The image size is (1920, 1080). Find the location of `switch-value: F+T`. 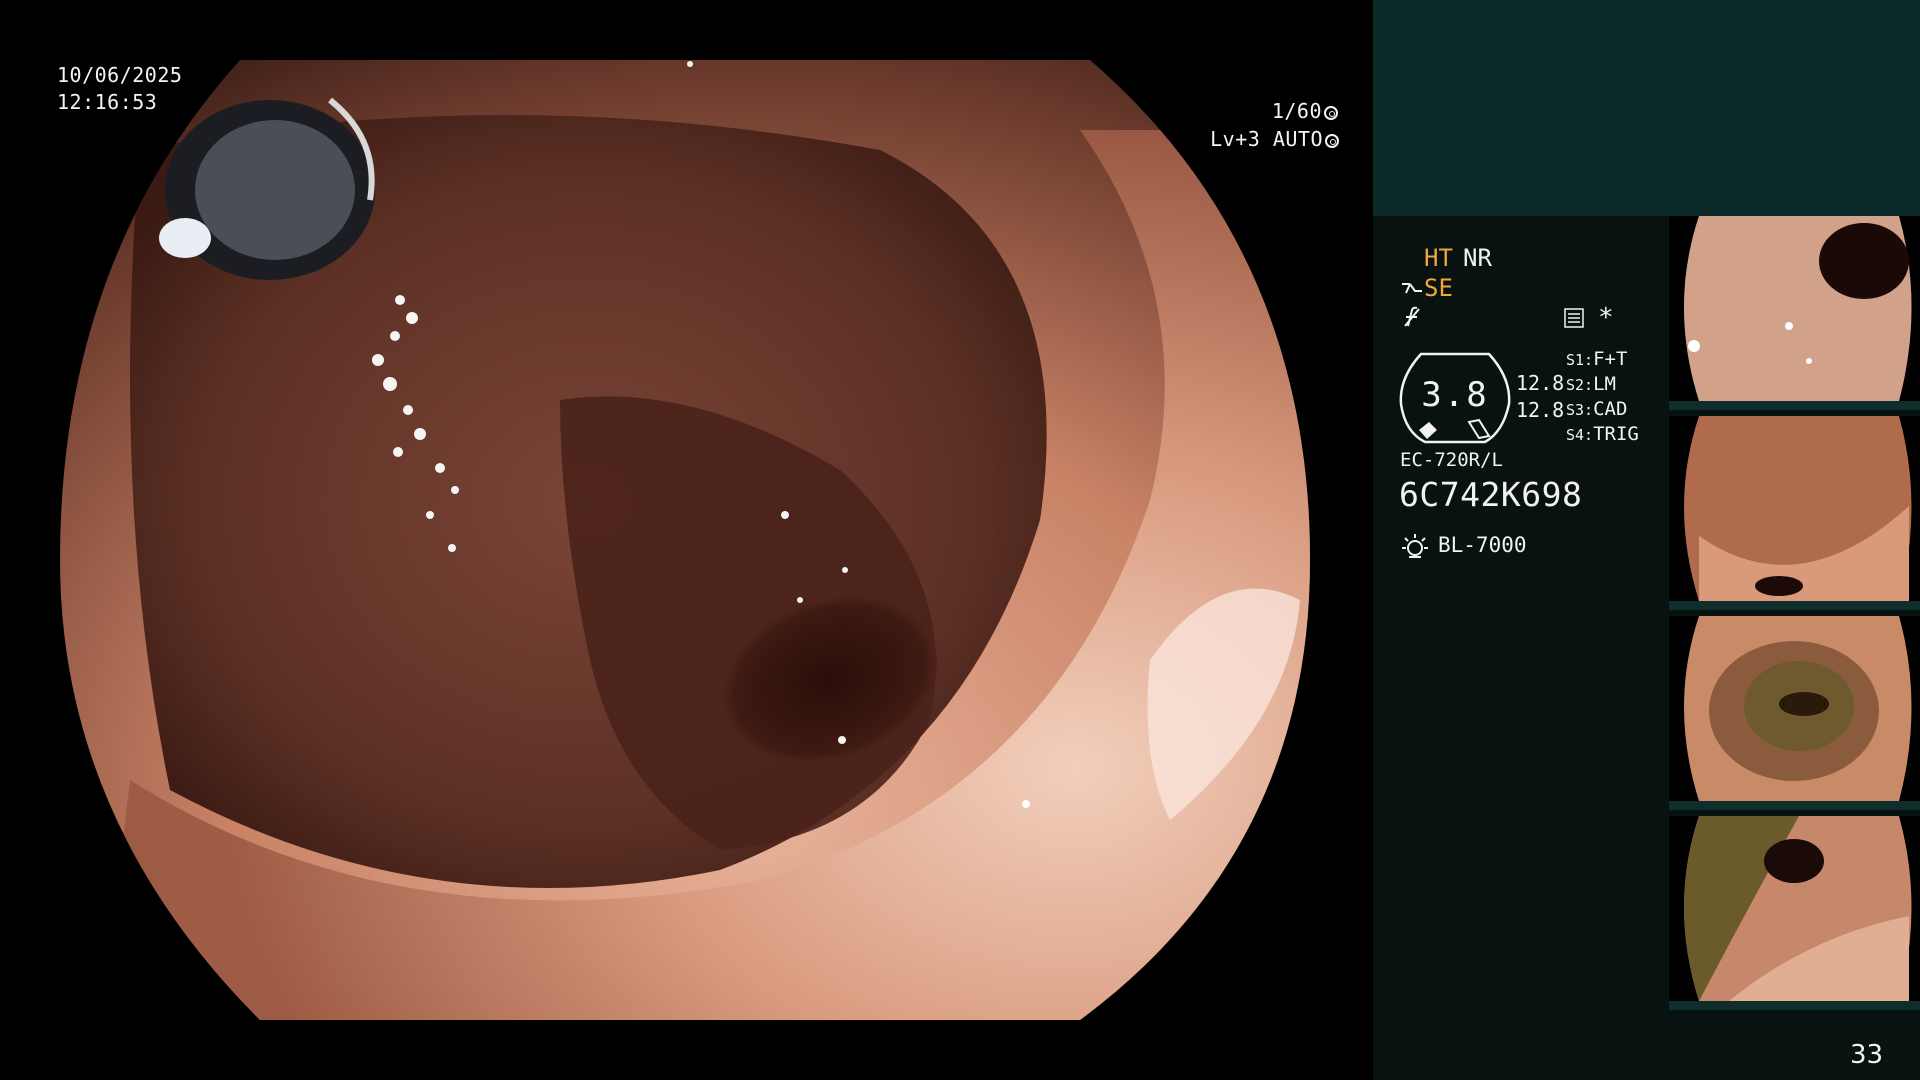

switch-value: F+T is located at coordinates (1610, 359).